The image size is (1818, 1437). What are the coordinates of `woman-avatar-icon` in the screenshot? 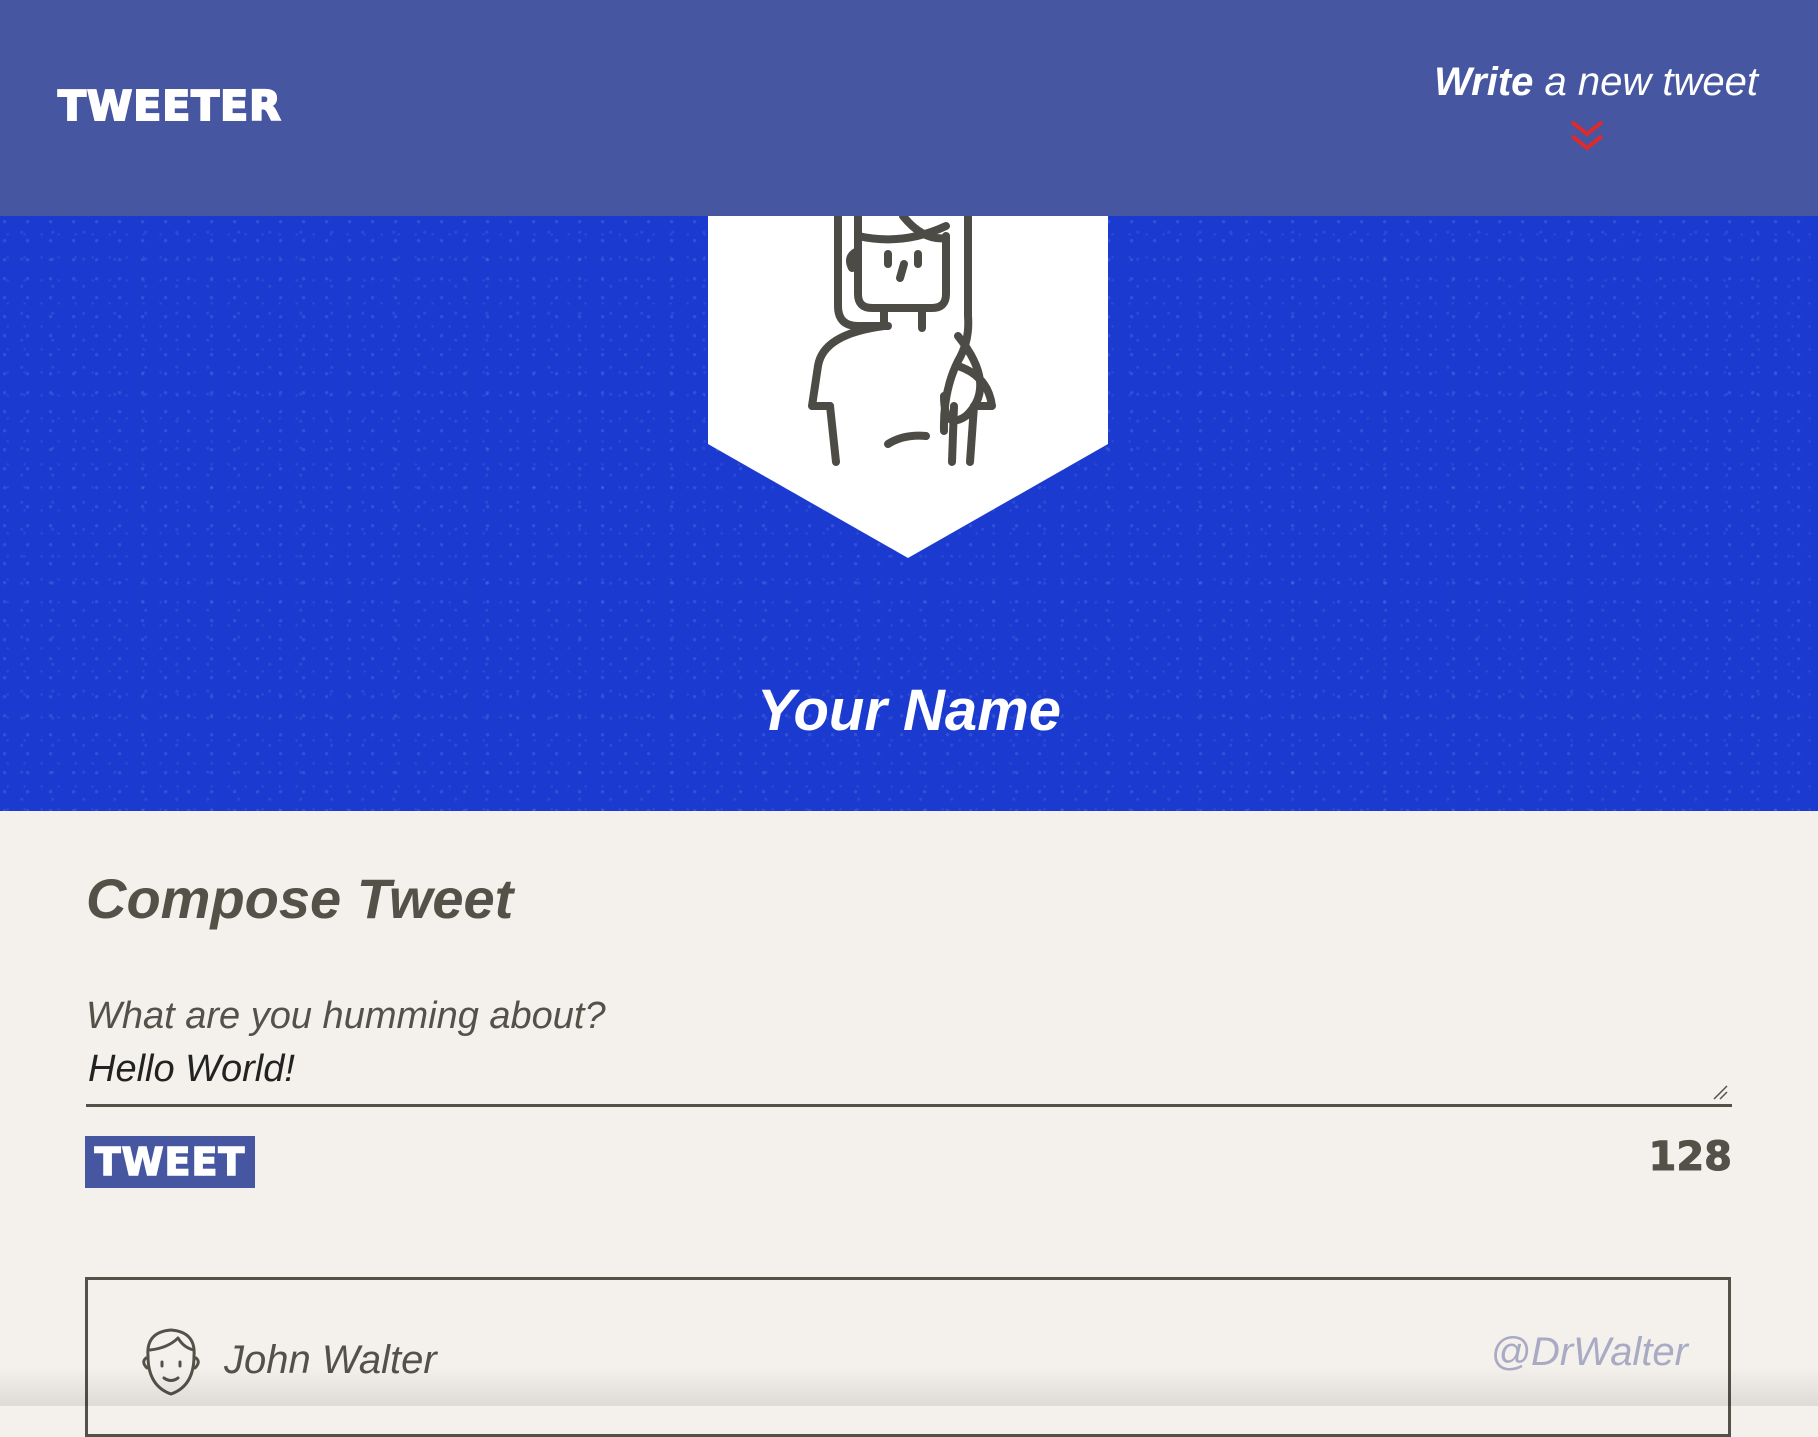 It's located at (908, 387).